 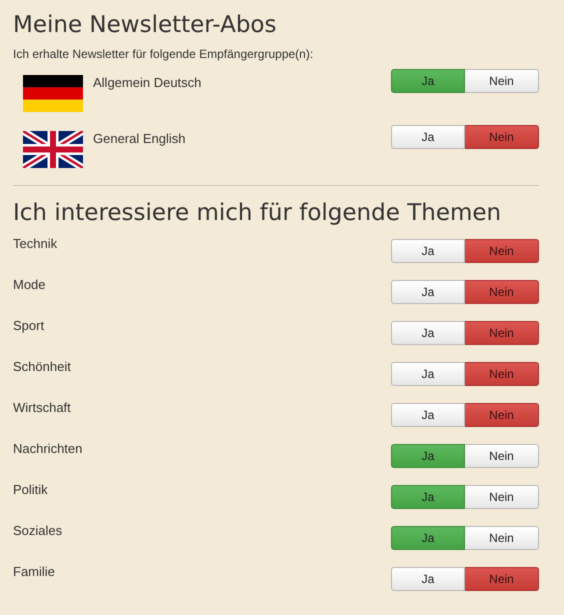 What do you see at coordinates (48, 449) in the screenshot?
I see `topic-label: Nachrichten` at bounding box center [48, 449].